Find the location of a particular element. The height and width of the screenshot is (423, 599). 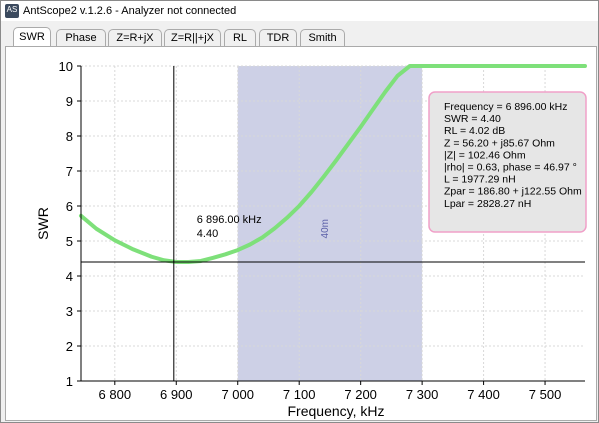

info-line: RL = 4.02 dB is located at coordinates (474, 131).